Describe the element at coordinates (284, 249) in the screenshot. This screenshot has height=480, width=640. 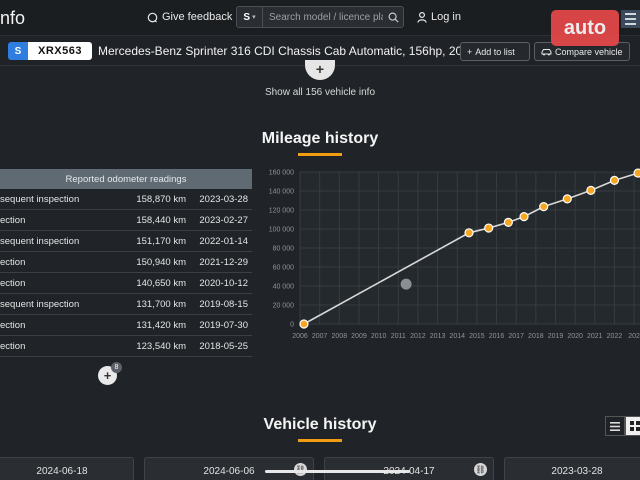
I see `y-tick-label: 80 000` at that location.